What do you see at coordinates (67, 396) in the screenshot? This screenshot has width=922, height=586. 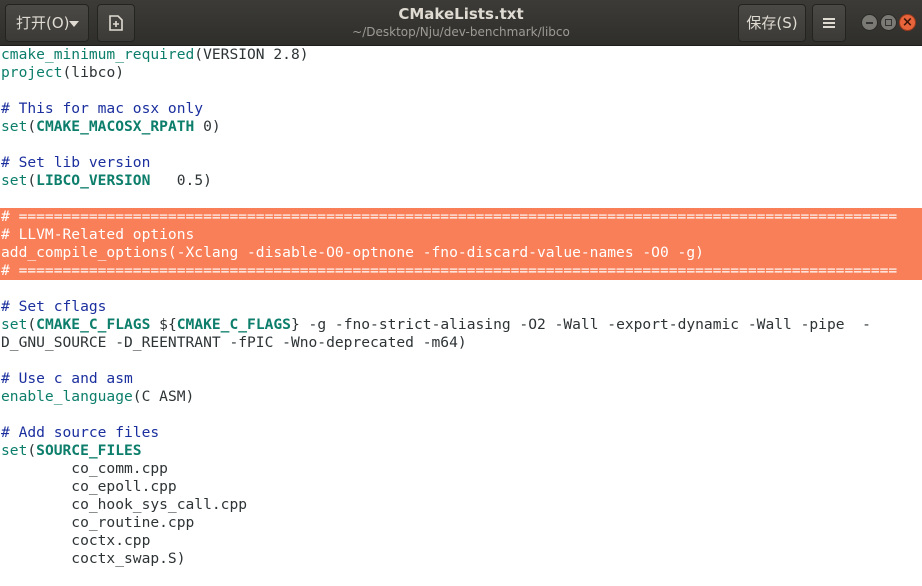 I see `code-token: enable_language` at bounding box center [67, 396].